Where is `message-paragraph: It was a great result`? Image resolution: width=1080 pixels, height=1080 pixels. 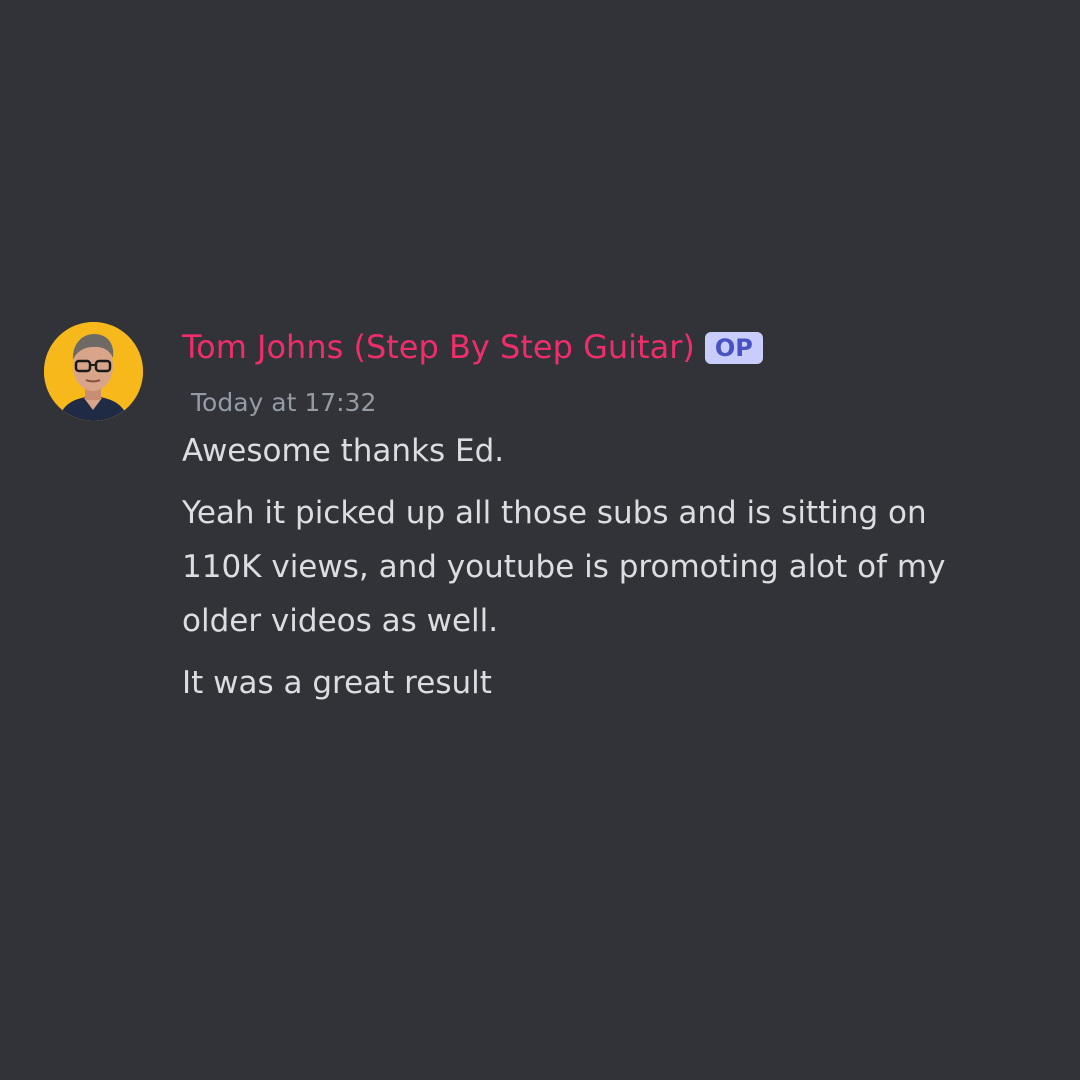
message-paragraph: It was a great result is located at coordinates (337, 683).